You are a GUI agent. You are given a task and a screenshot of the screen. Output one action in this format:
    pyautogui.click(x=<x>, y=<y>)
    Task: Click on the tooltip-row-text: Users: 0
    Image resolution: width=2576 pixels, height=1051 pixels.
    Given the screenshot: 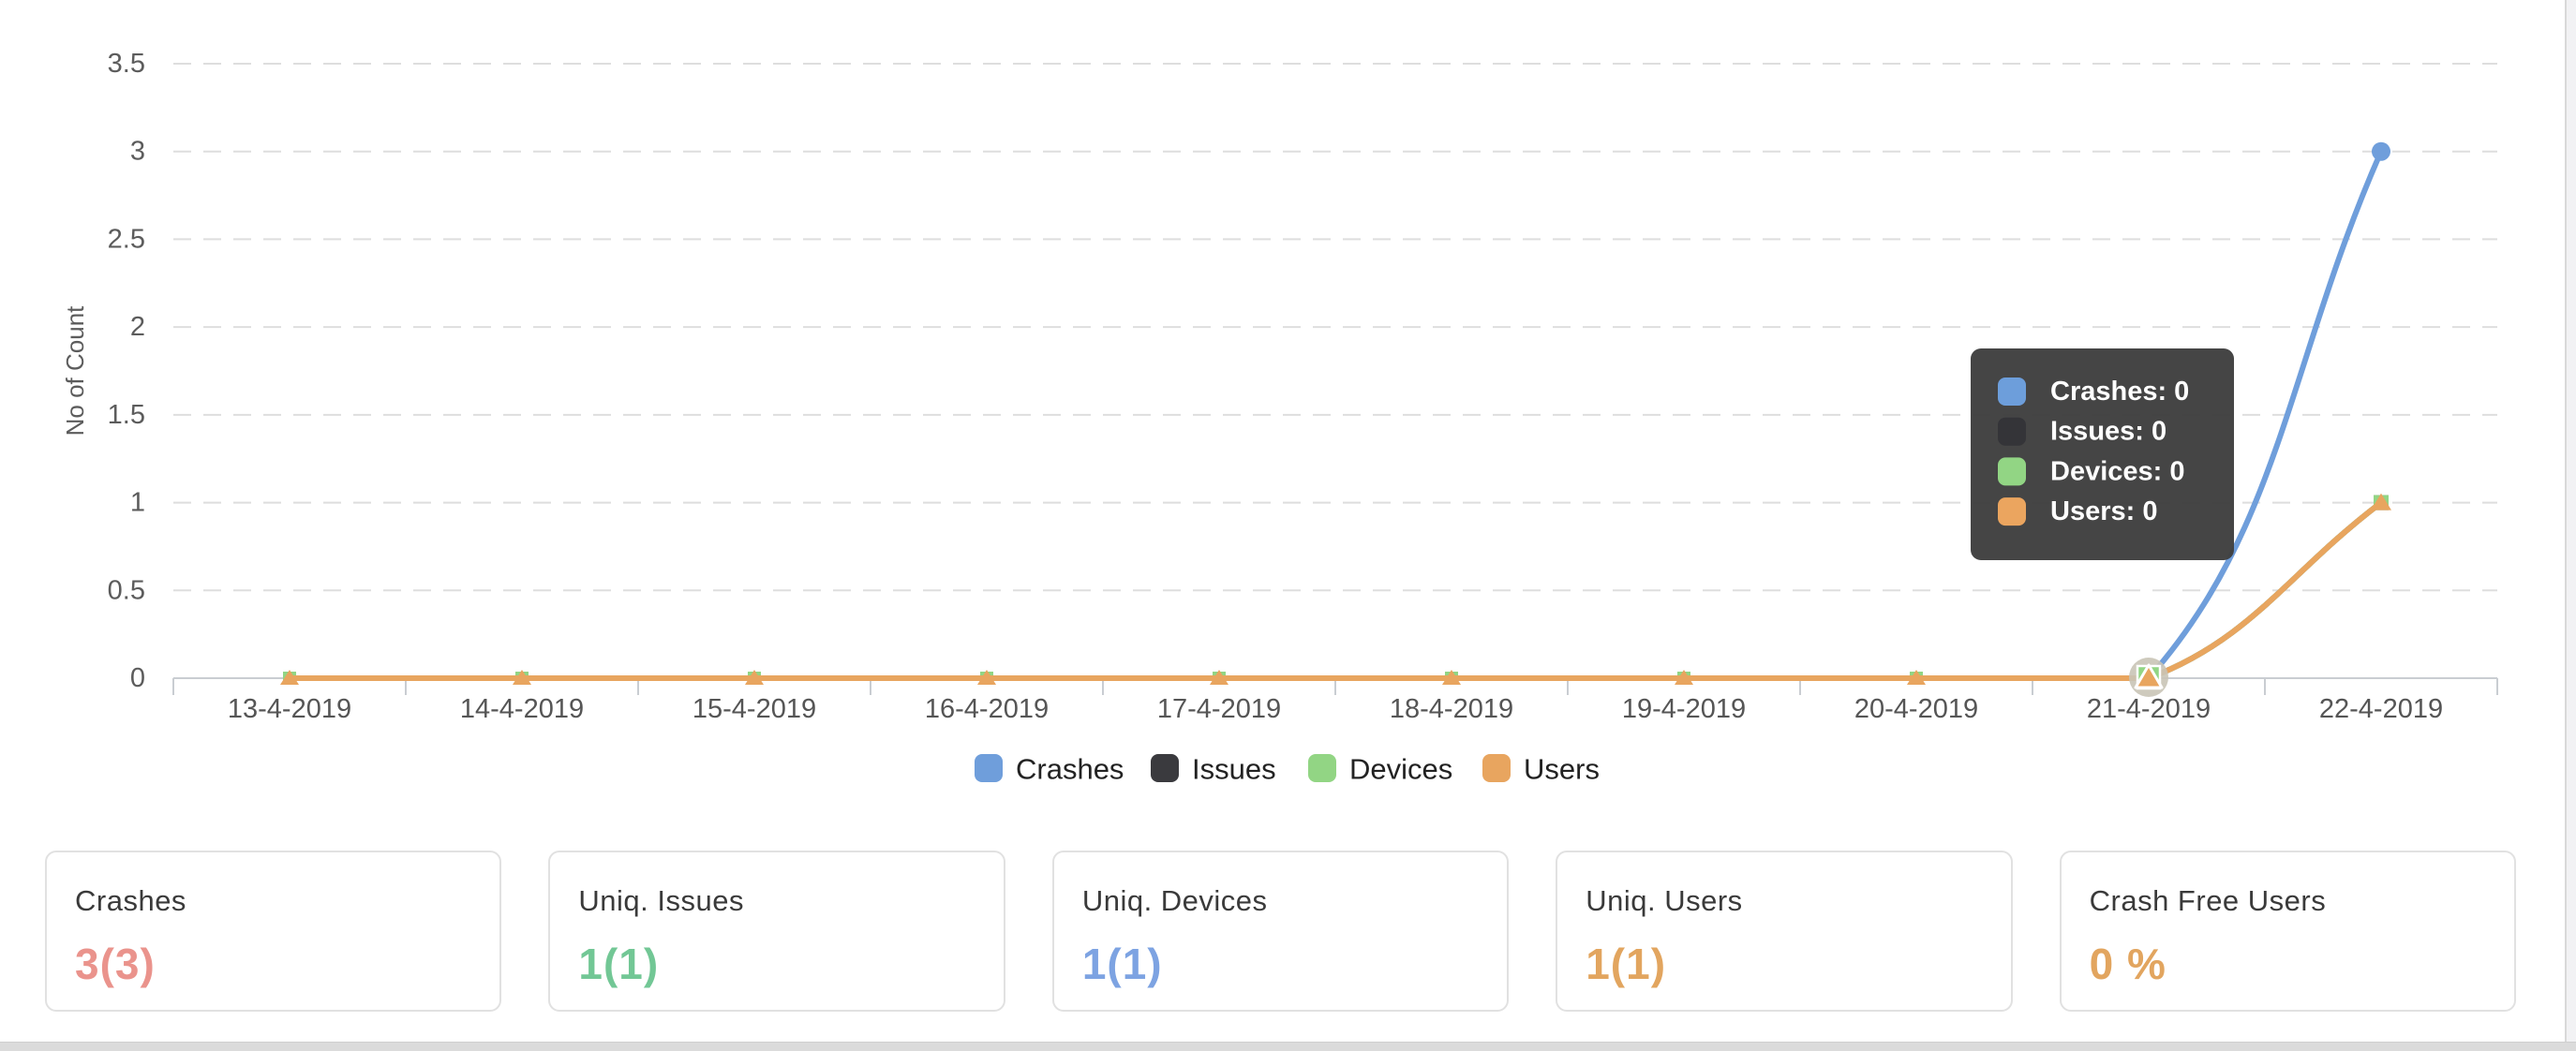 What is the action you would take?
    pyautogui.click(x=2103, y=511)
    